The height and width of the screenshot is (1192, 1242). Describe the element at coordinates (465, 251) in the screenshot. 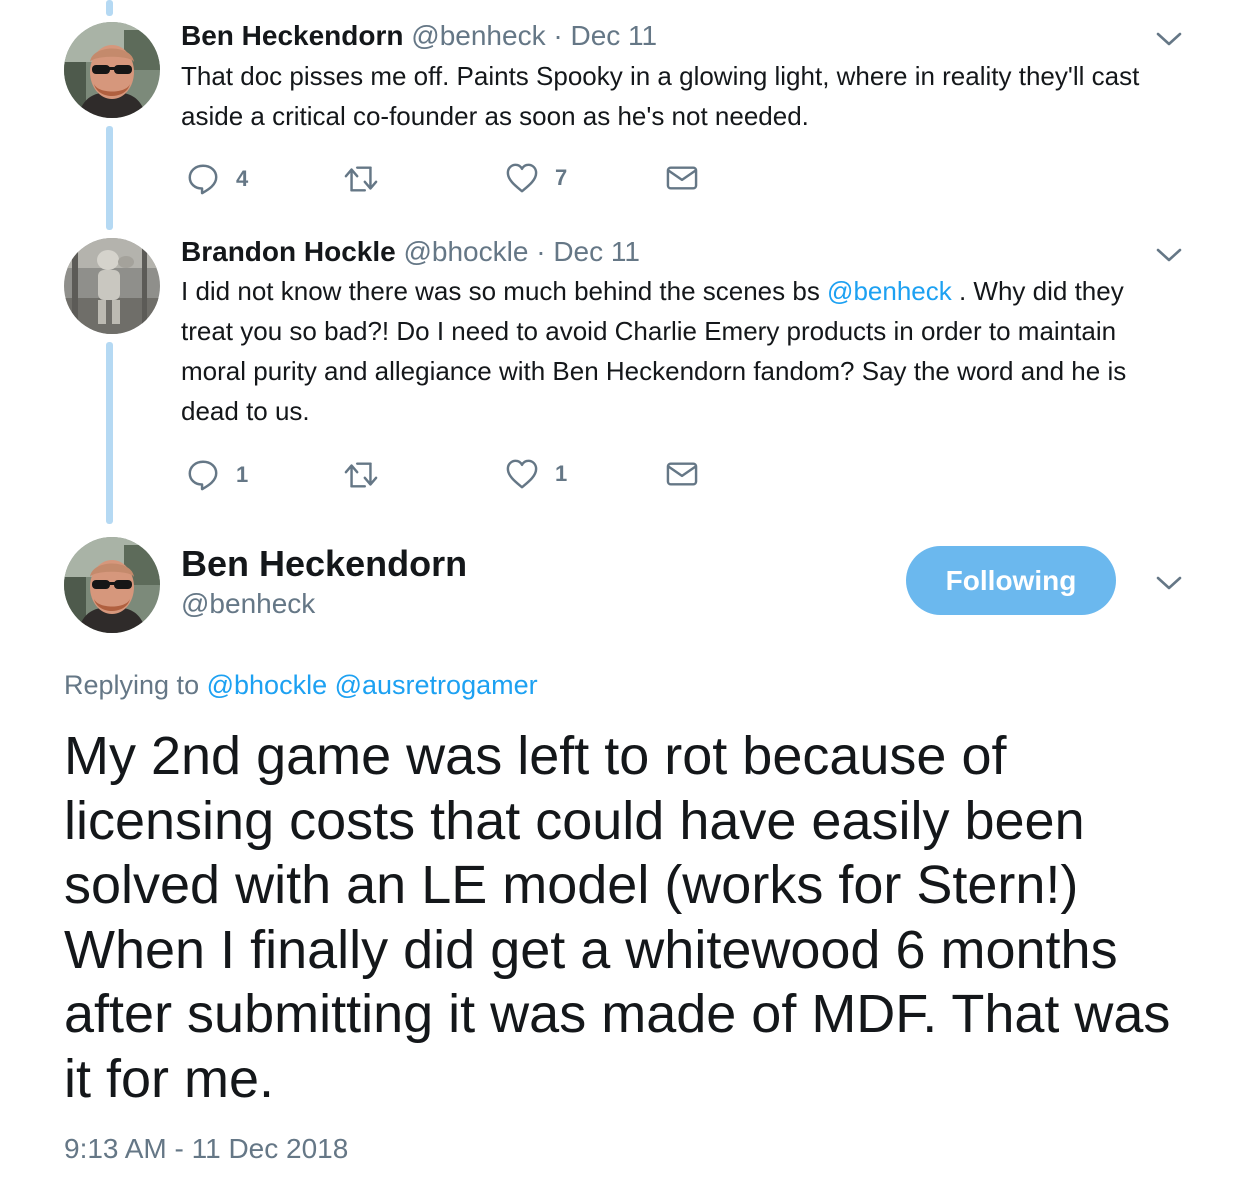

I see `author-handle: @bhockle` at that location.